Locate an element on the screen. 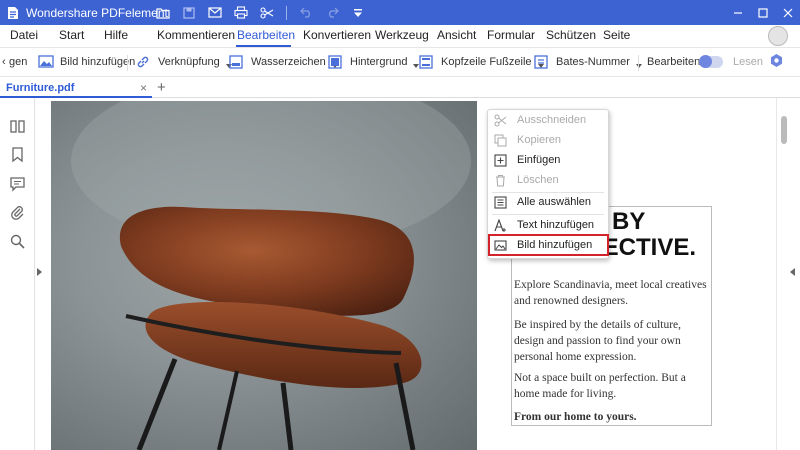  ctx-select-all: Alle auswählen is located at coordinates (548, 203).